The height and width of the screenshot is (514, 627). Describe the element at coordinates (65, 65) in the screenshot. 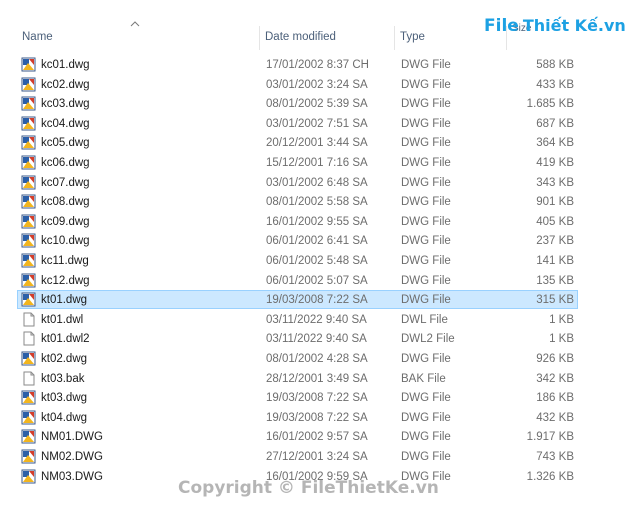

I see `file-name: kc01.dwg` at that location.